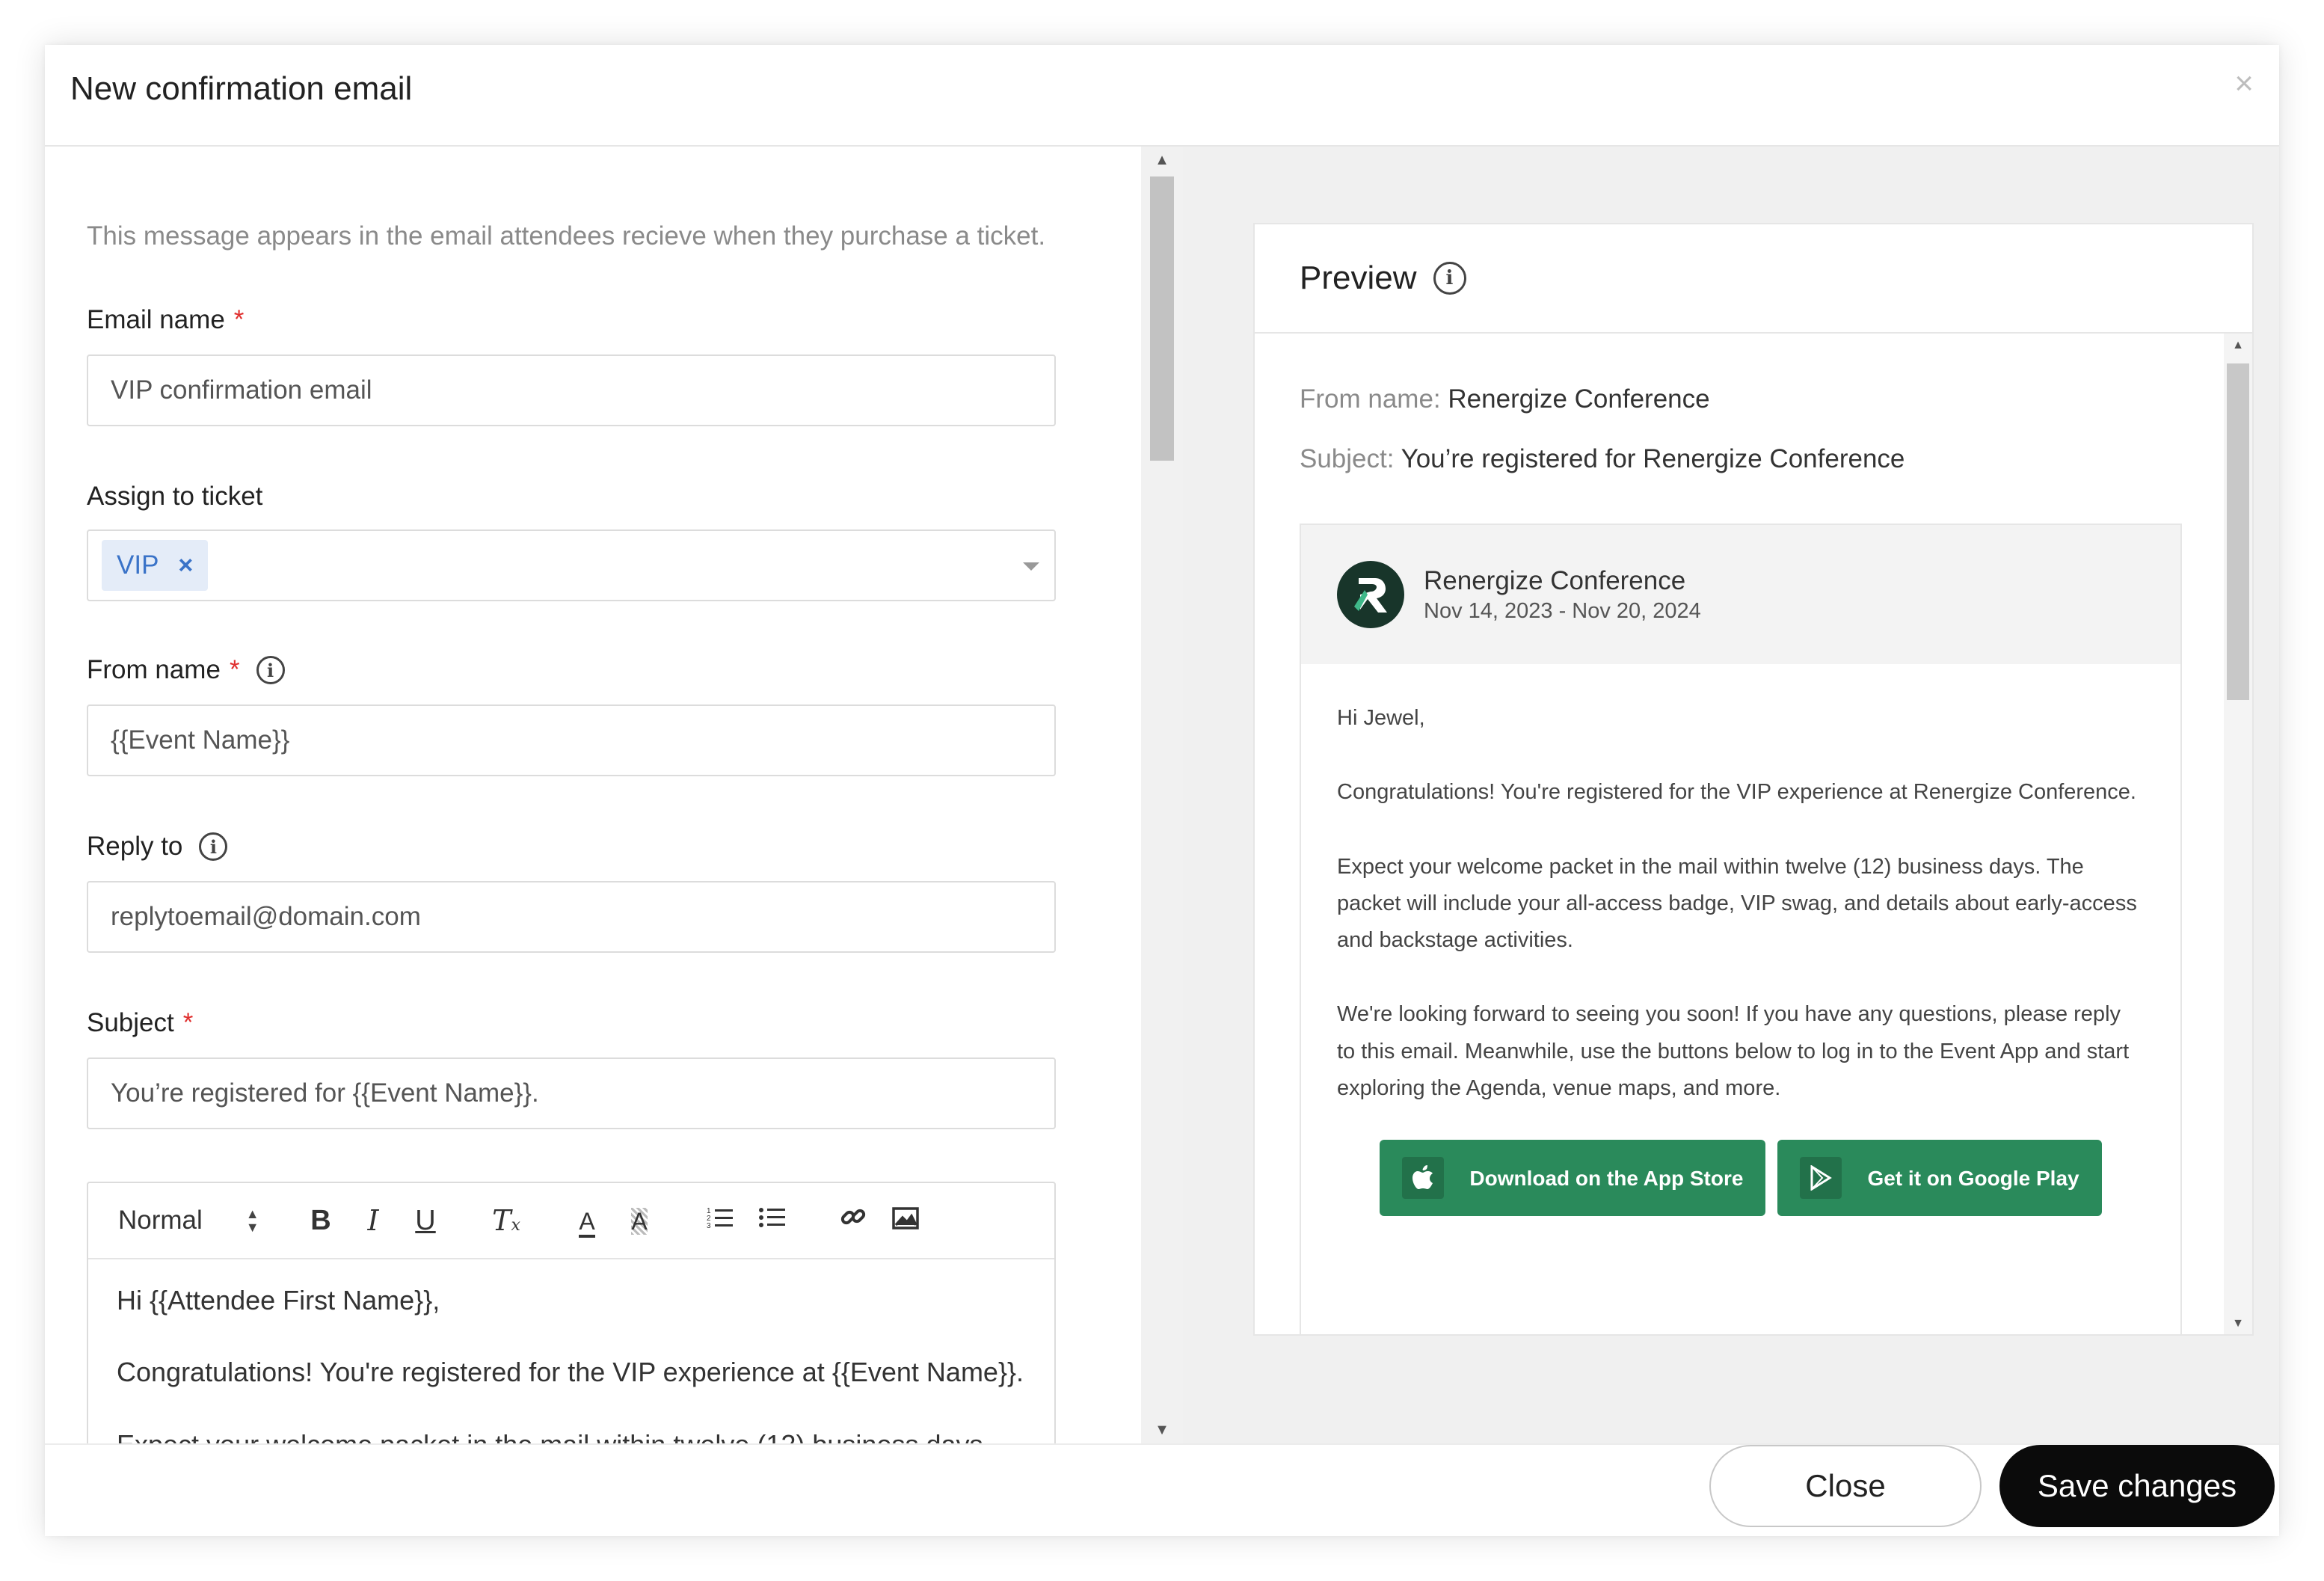  Describe the element at coordinates (1423, 1178) in the screenshot. I see `apple-icon` at that location.